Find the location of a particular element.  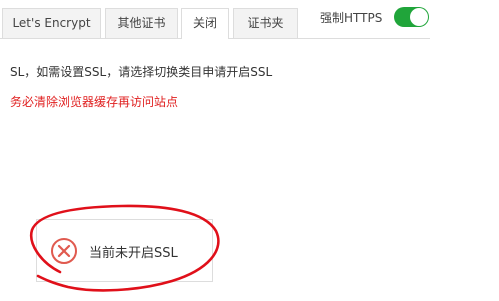

ssl-status-text: 当前未开启SSL is located at coordinates (133, 253).